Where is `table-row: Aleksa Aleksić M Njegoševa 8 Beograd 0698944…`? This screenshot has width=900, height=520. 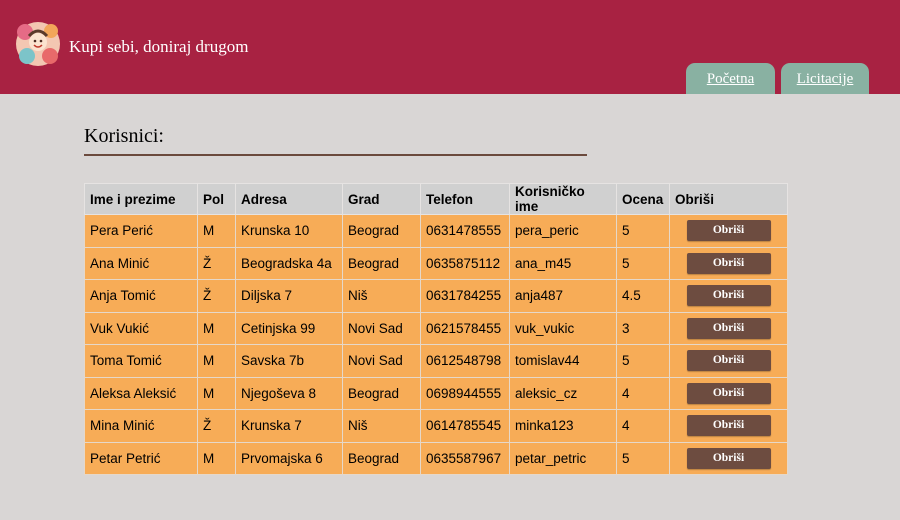 table-row: Aleksa Aleksić M Njegoševa 8 Beograd 0698944… is located at coordinates (436, 393).